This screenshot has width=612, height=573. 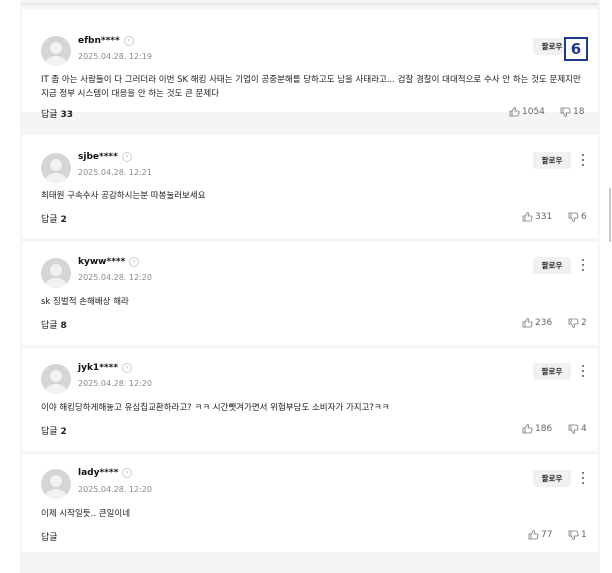 I want to click on like-button: 331, so click(x=537, y=217).